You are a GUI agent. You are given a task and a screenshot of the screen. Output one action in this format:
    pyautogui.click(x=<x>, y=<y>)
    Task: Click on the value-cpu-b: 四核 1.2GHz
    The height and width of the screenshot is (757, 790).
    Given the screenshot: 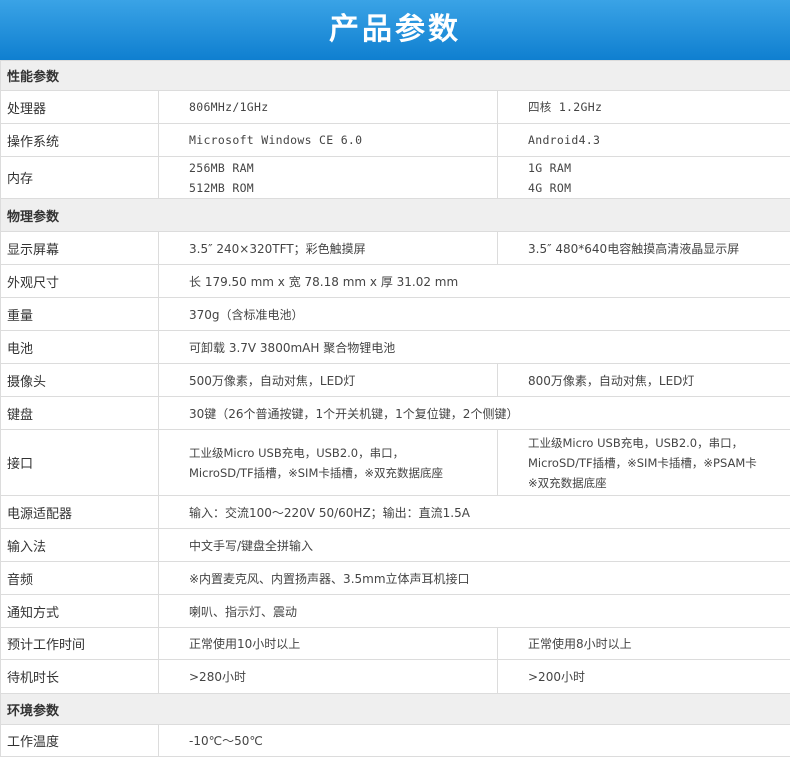 What is the action you would take?
    pyautogui.click(x=644, y=107)
    